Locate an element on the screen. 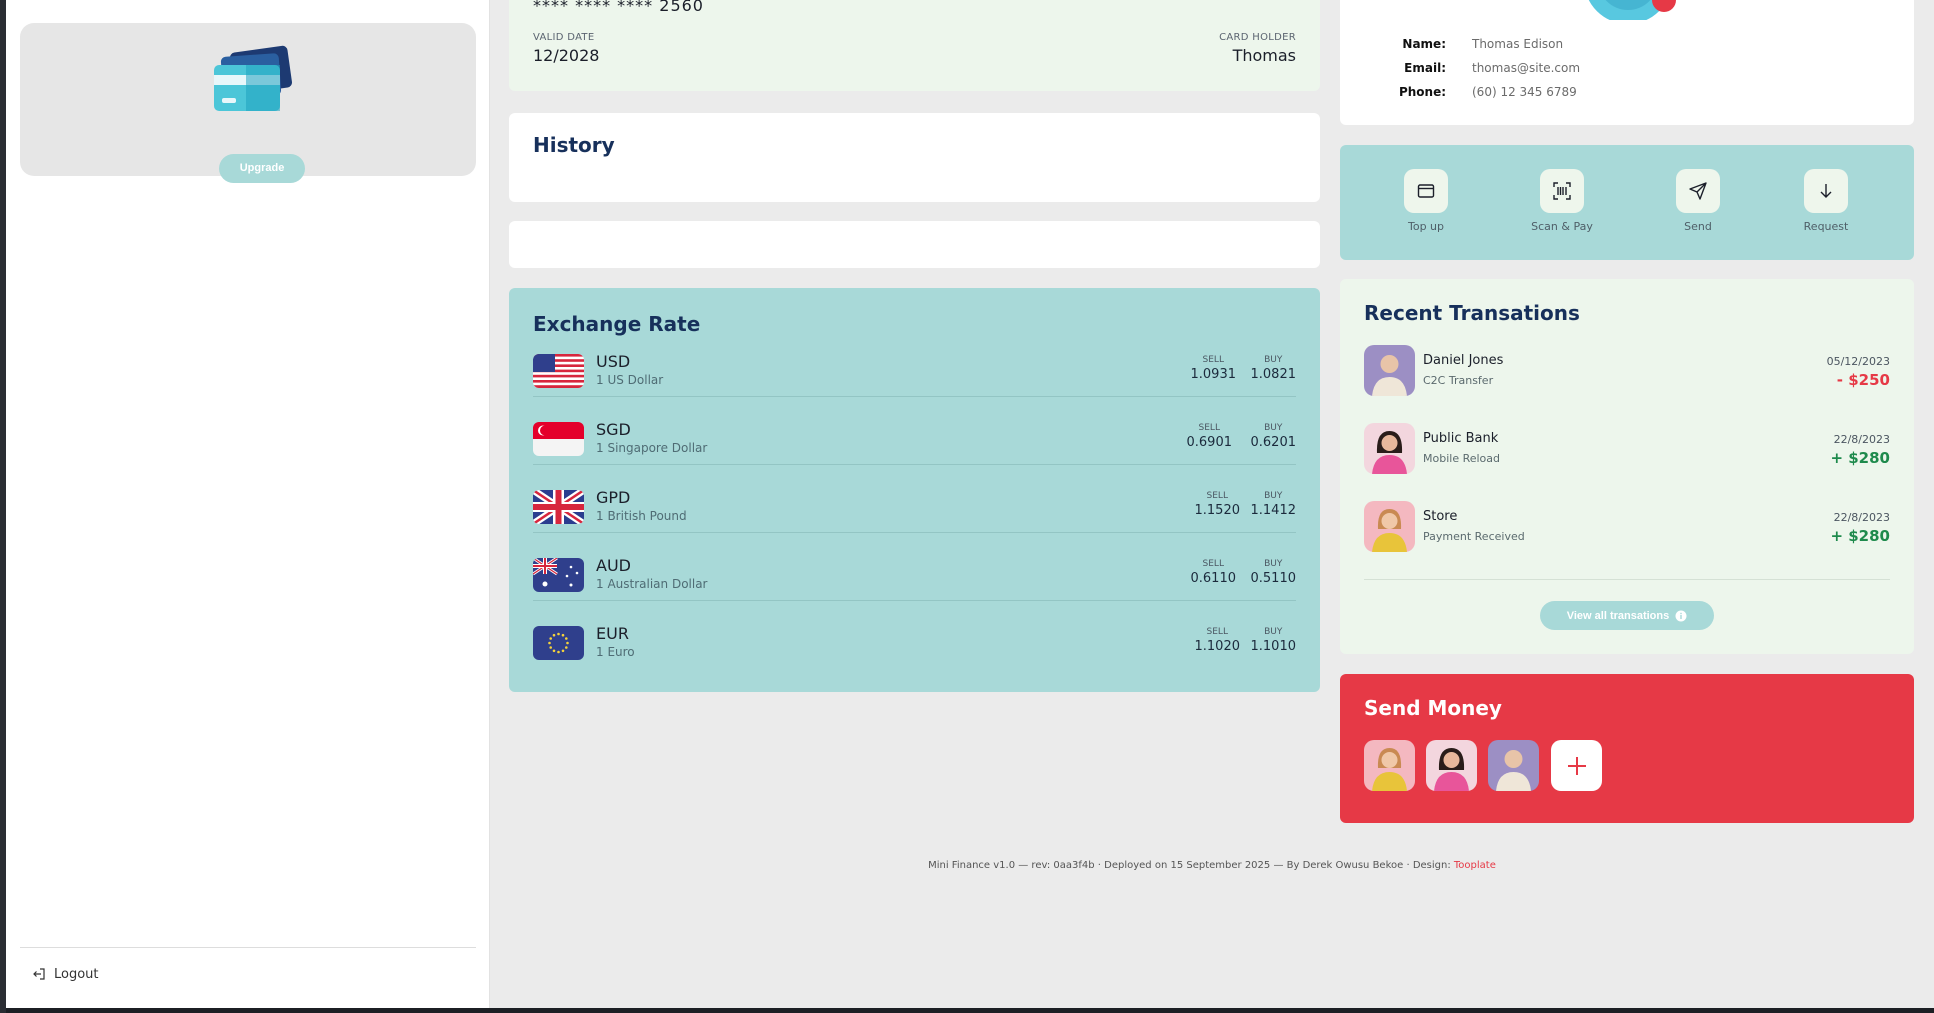  buy-column: BUY 1.1010 is located at coordinates (1274, 640).